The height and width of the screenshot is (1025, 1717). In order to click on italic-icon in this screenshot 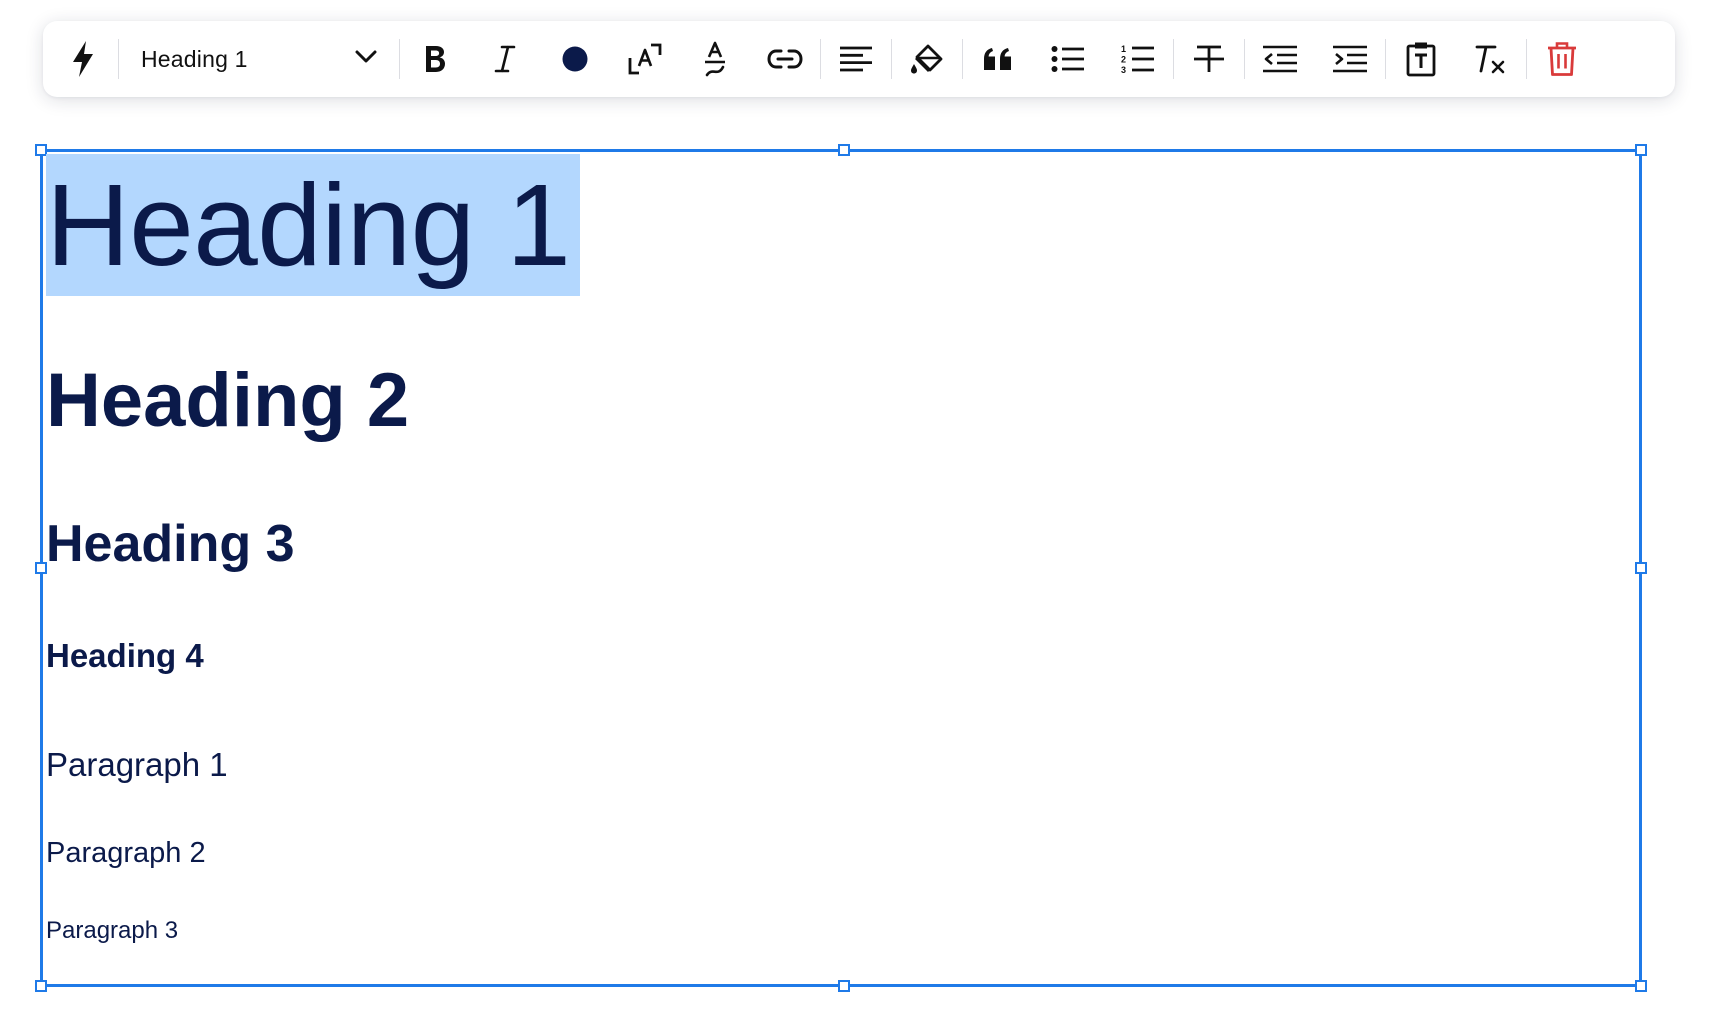, I will do `click(505, 59)`.